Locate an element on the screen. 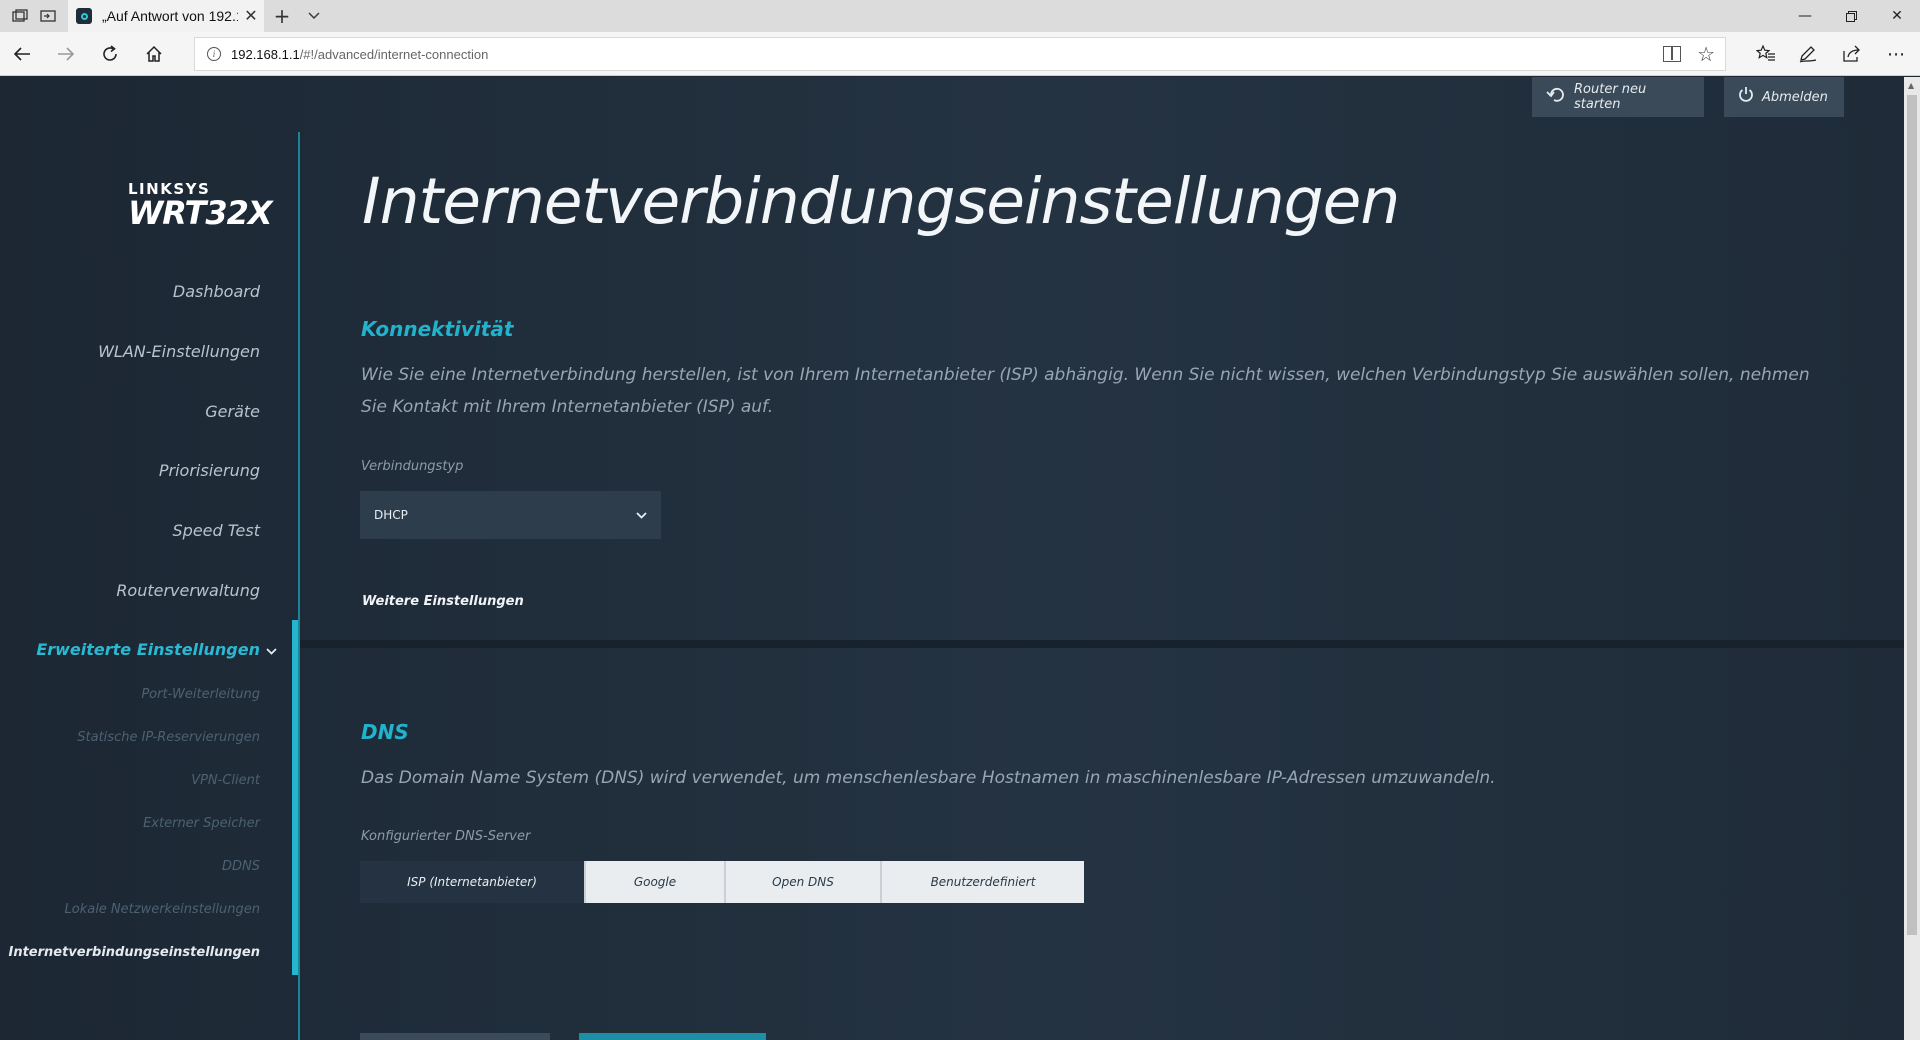  forward-icon is located at coordinates (66, 54).